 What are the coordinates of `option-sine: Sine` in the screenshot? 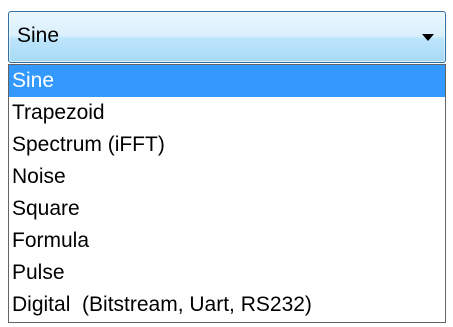 It's located at (227, 81).